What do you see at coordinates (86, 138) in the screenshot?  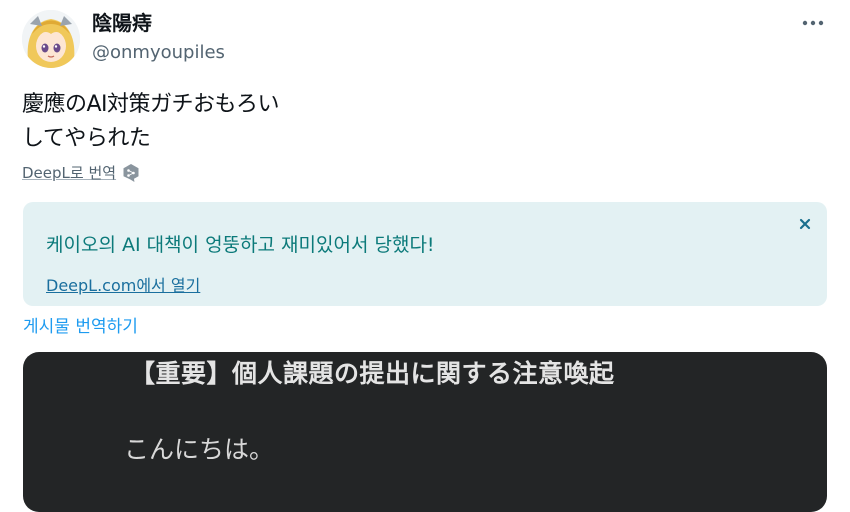 I see `post-text-line: してやられた` at bounding box center [86, 138].